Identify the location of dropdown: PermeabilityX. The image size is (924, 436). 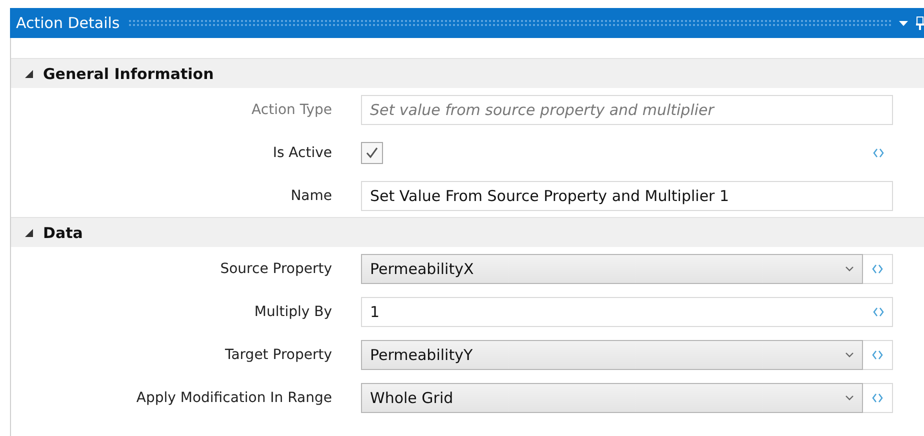
(612, 269).